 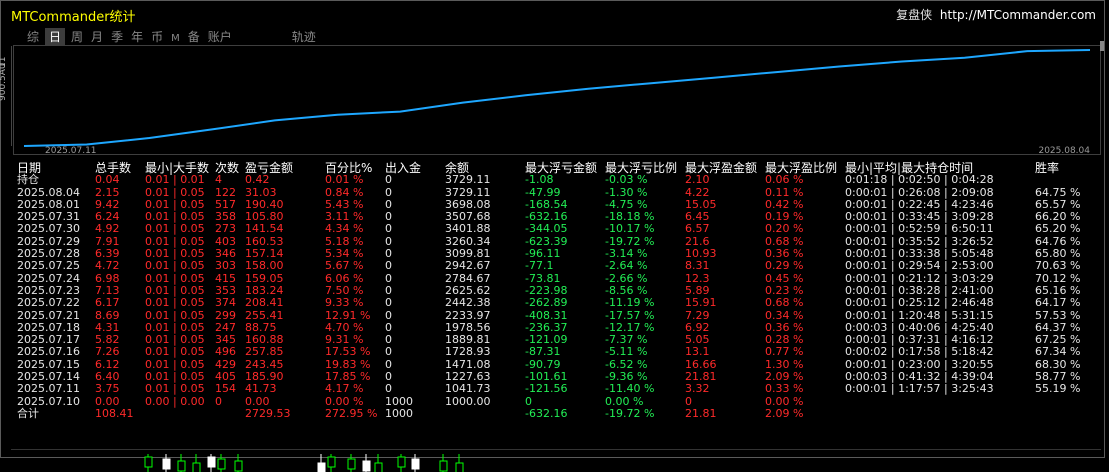 I want to click on cell-col-3: 496, so click(x=225, y=352).